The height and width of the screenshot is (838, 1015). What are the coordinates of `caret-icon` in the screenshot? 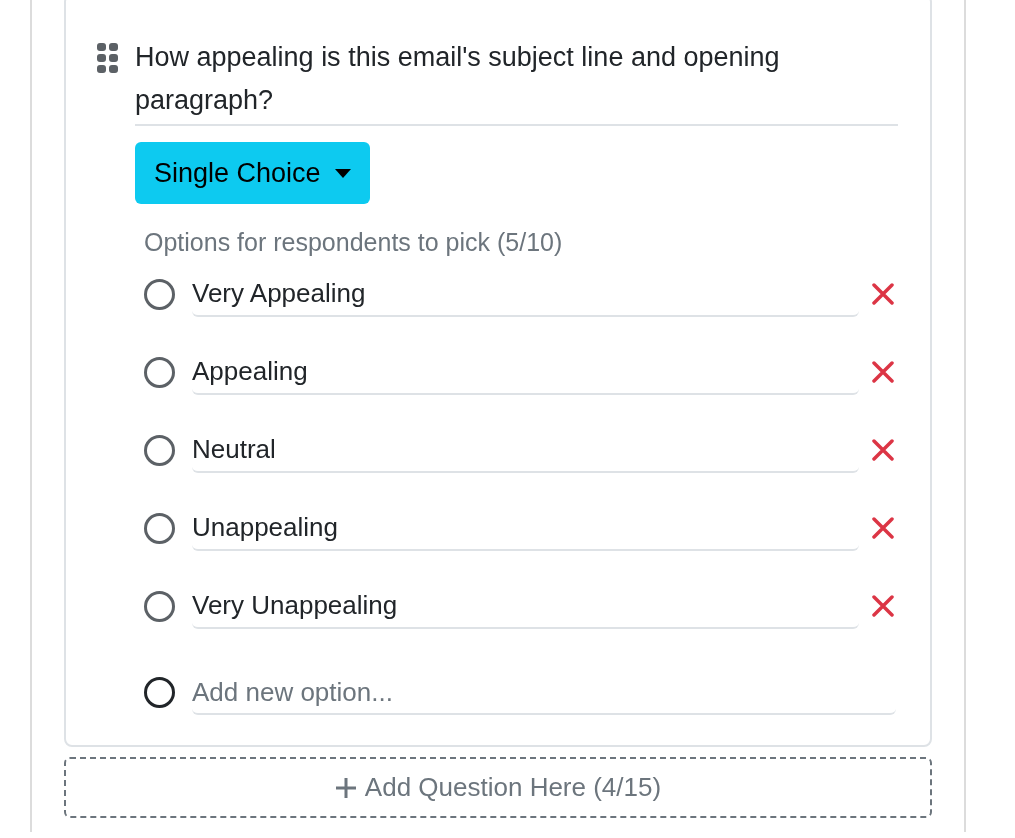 It's located at (342, 173).